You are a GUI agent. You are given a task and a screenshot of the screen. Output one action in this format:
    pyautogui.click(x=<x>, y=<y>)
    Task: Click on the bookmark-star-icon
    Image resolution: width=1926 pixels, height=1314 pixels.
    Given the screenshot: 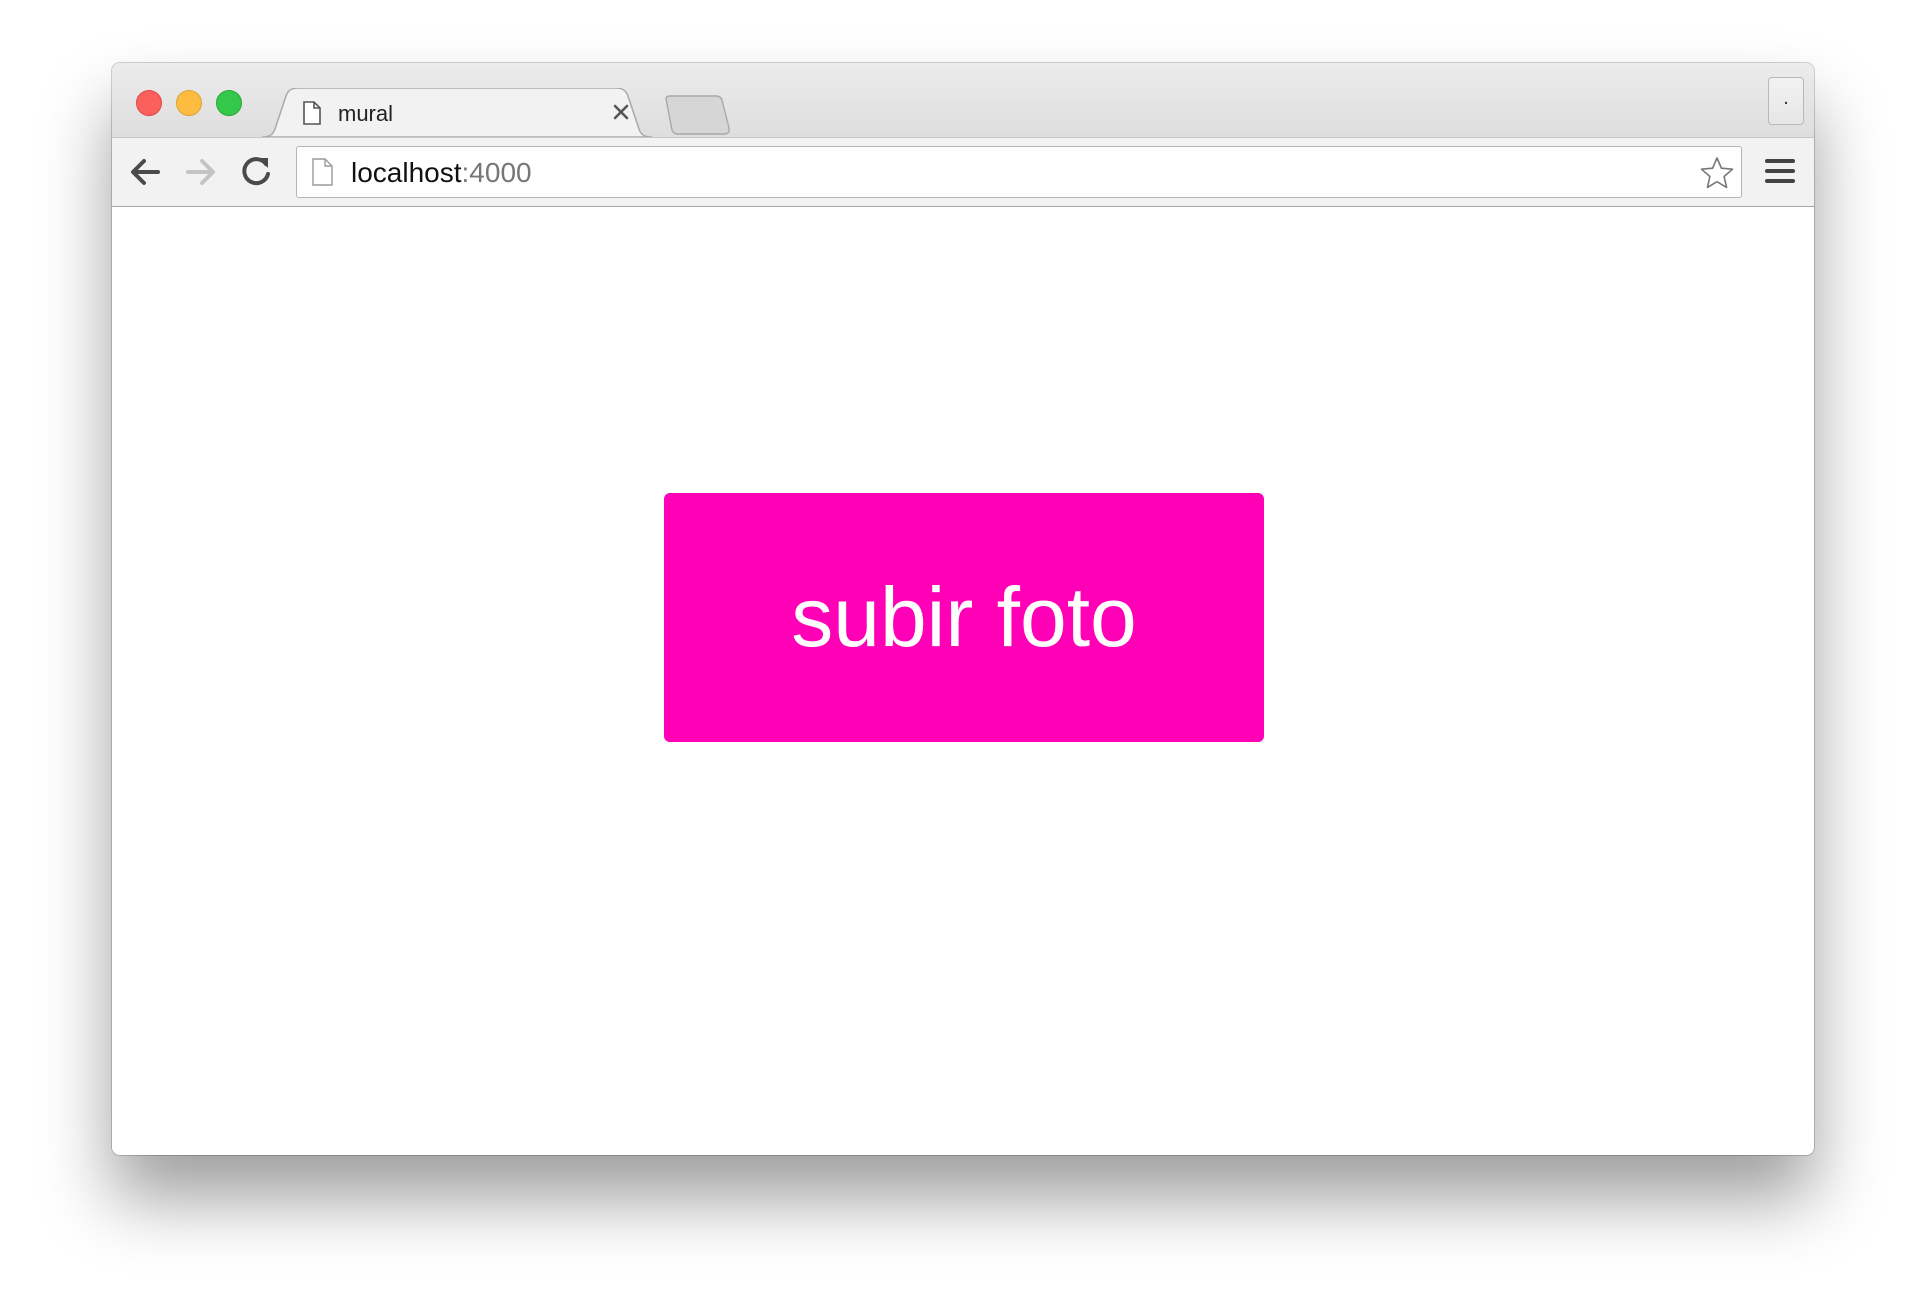 What is the action you would take?
    pyautogui.click(x=1717, y=173)
    